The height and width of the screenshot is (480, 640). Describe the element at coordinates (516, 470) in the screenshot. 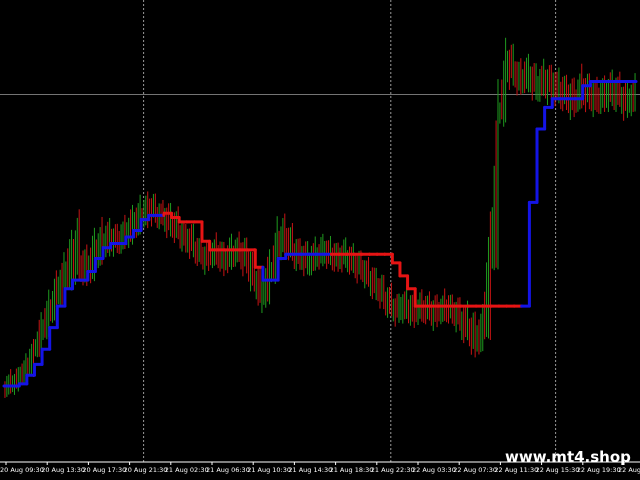

I see `tick-label: 22 Aug 11:30` at that location.